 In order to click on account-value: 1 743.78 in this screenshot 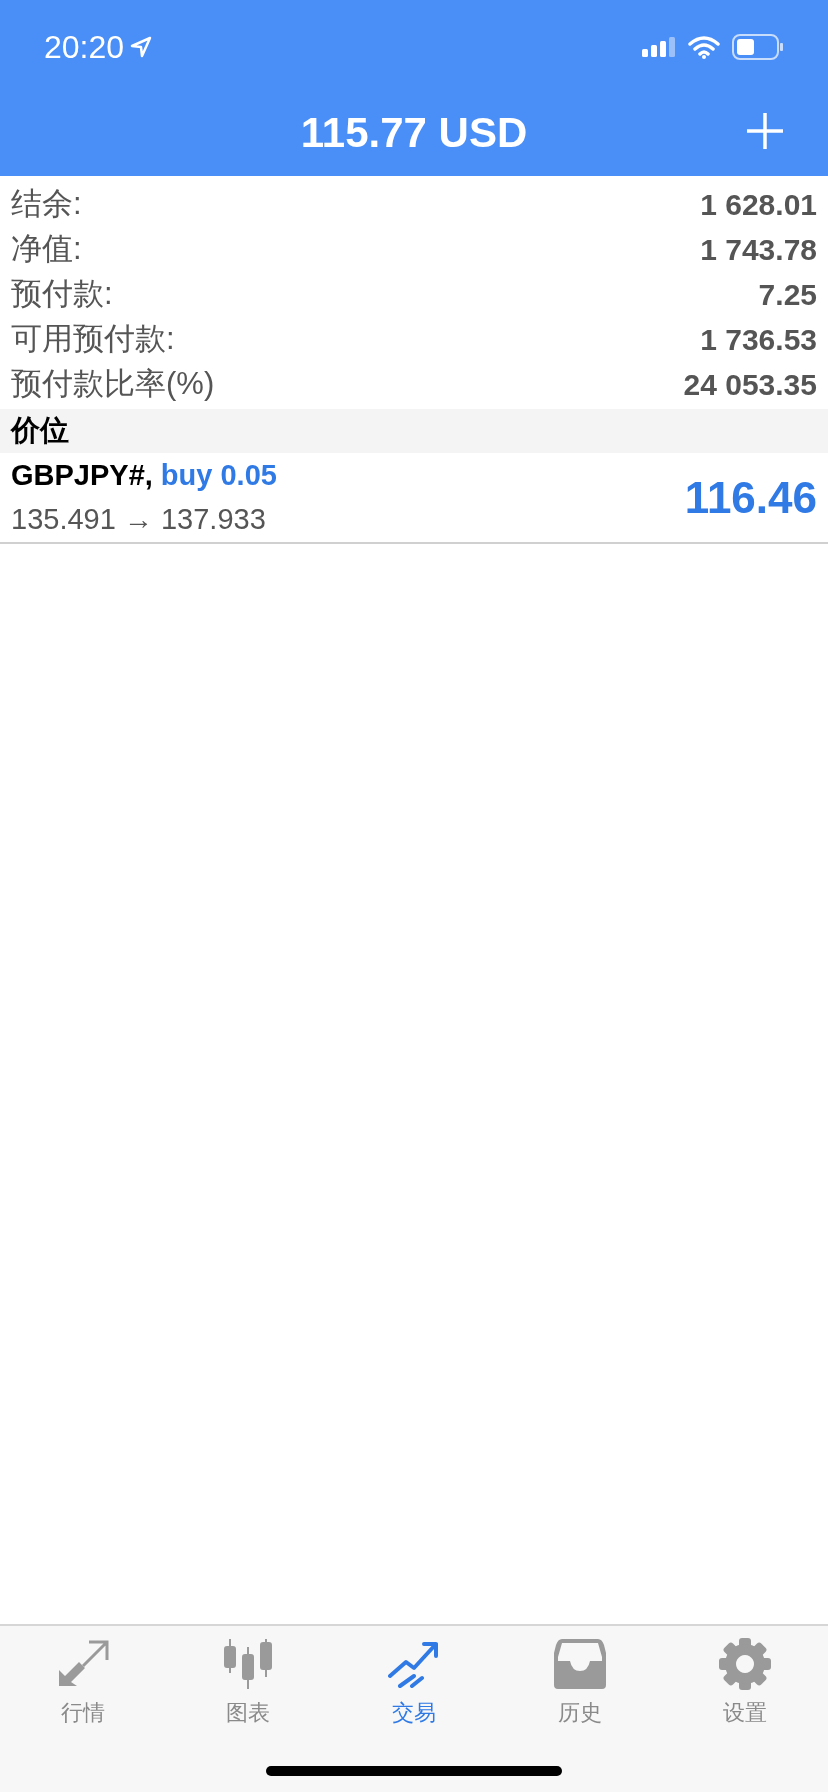, I will do `click(758, 250)`.